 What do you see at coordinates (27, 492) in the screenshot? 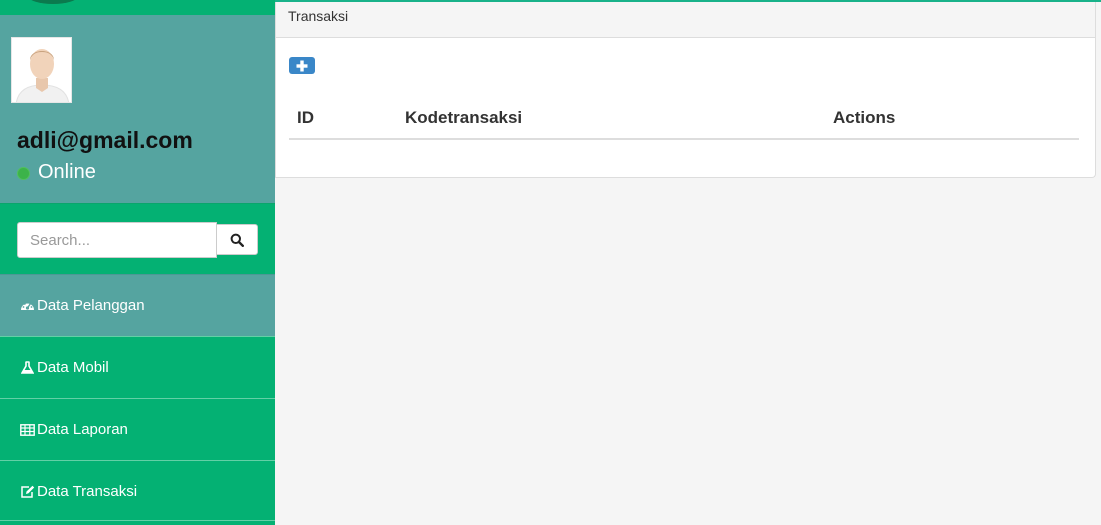
I see `edit-icon` at bounding box center [27, 492].